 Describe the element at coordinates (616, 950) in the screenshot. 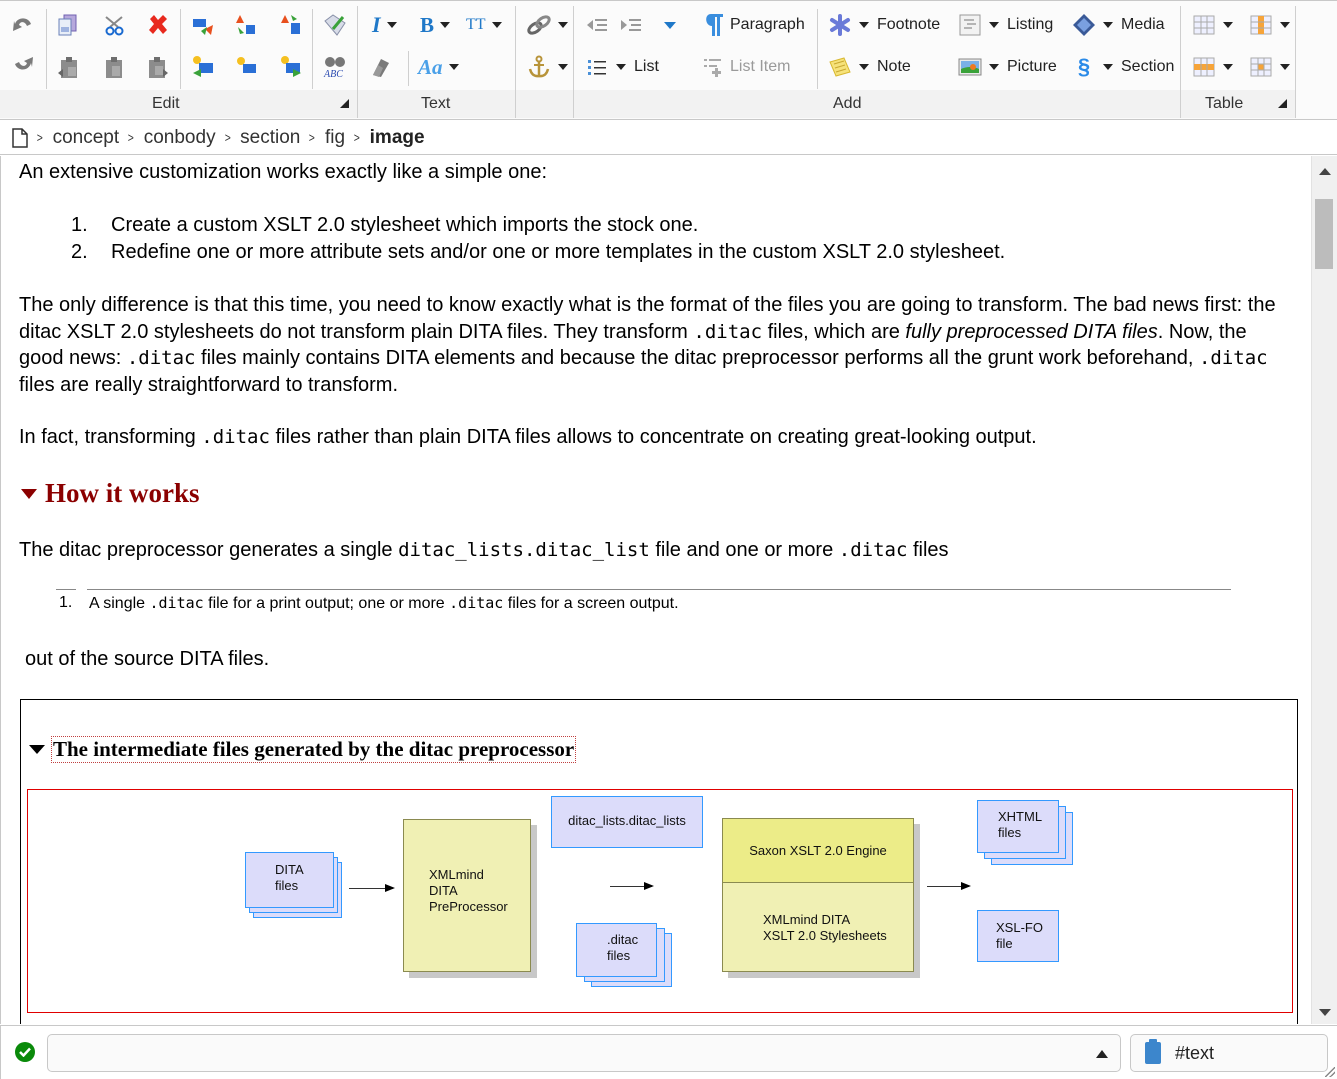

I see `diagram-ditac-files: .ditac files` at that location.